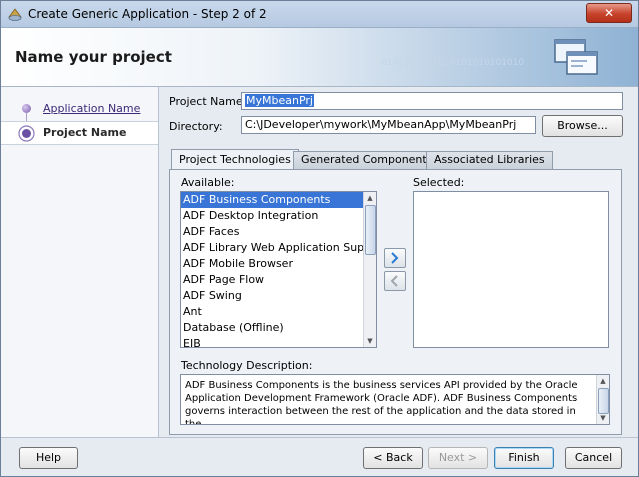 Image resolution: width=639 pixels, height=477 pixels. What do you see at coordinates (278, 280) in the screenshot?
I see `available-list-item: ADF Page Flow` at bounding box center [278, 280].